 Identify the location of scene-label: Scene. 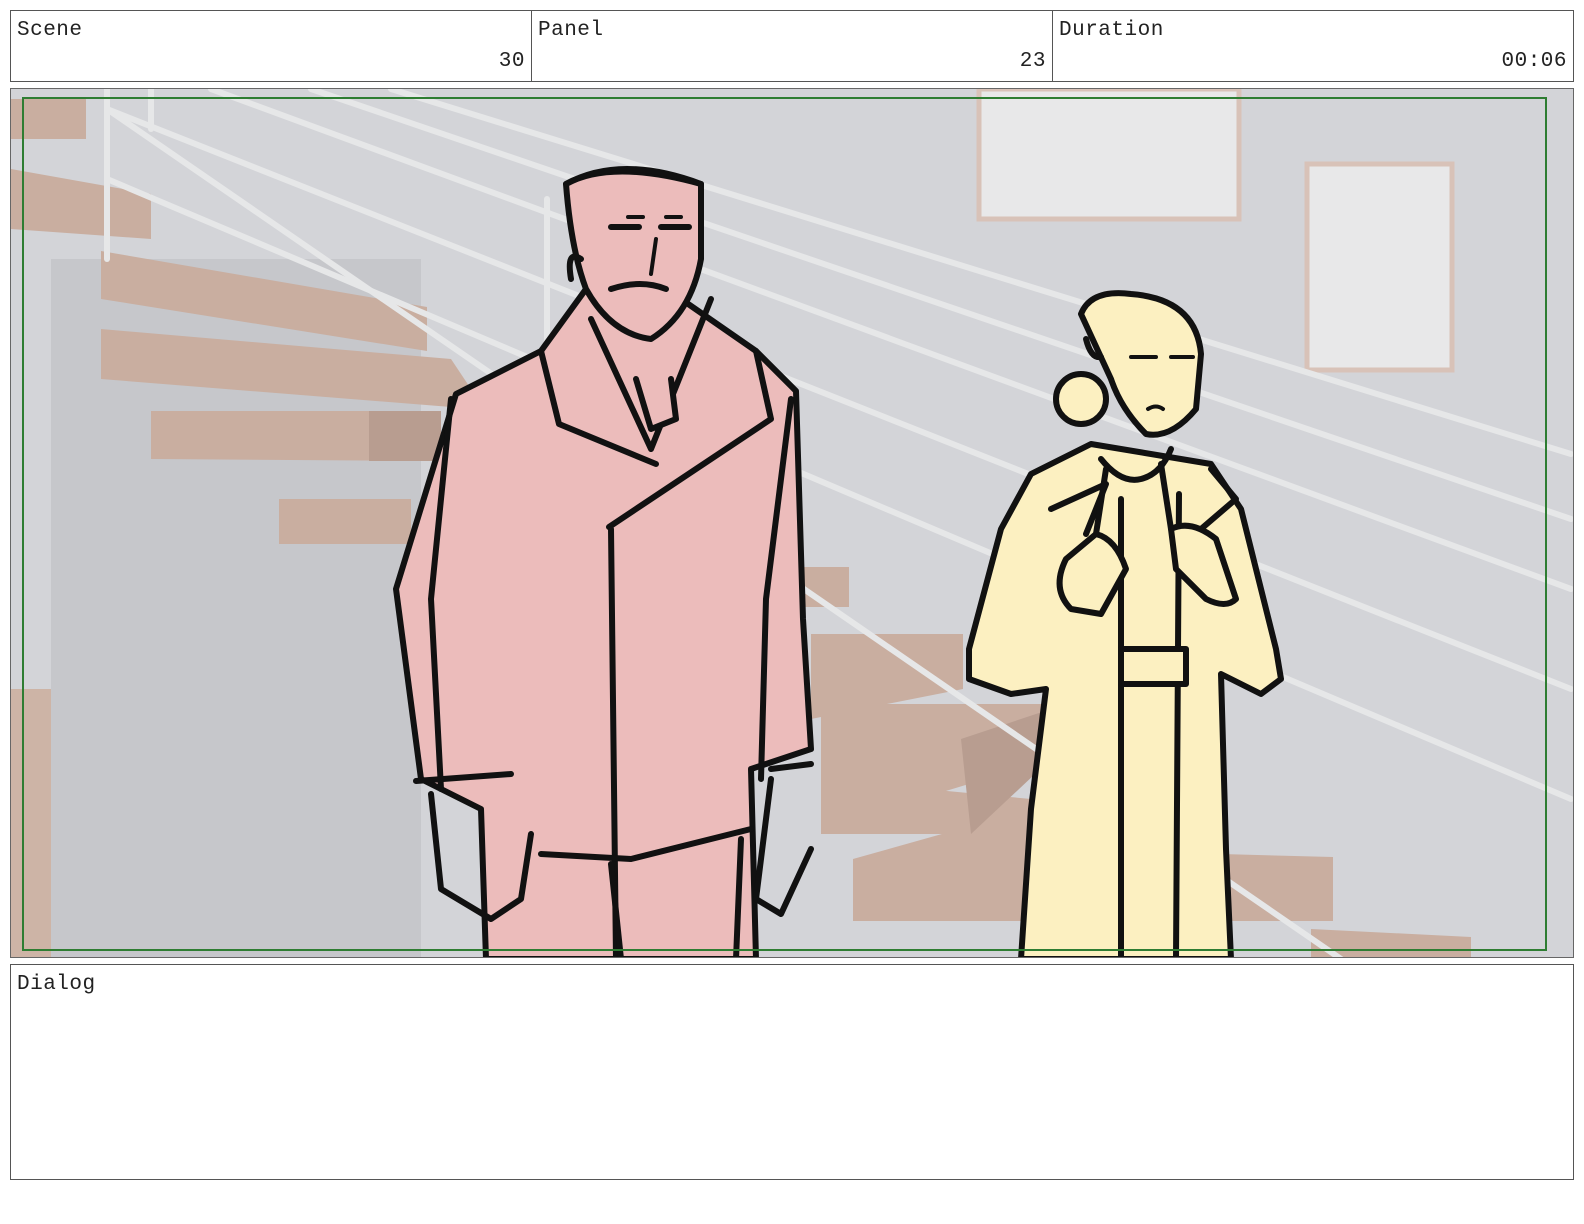
(50, 30).